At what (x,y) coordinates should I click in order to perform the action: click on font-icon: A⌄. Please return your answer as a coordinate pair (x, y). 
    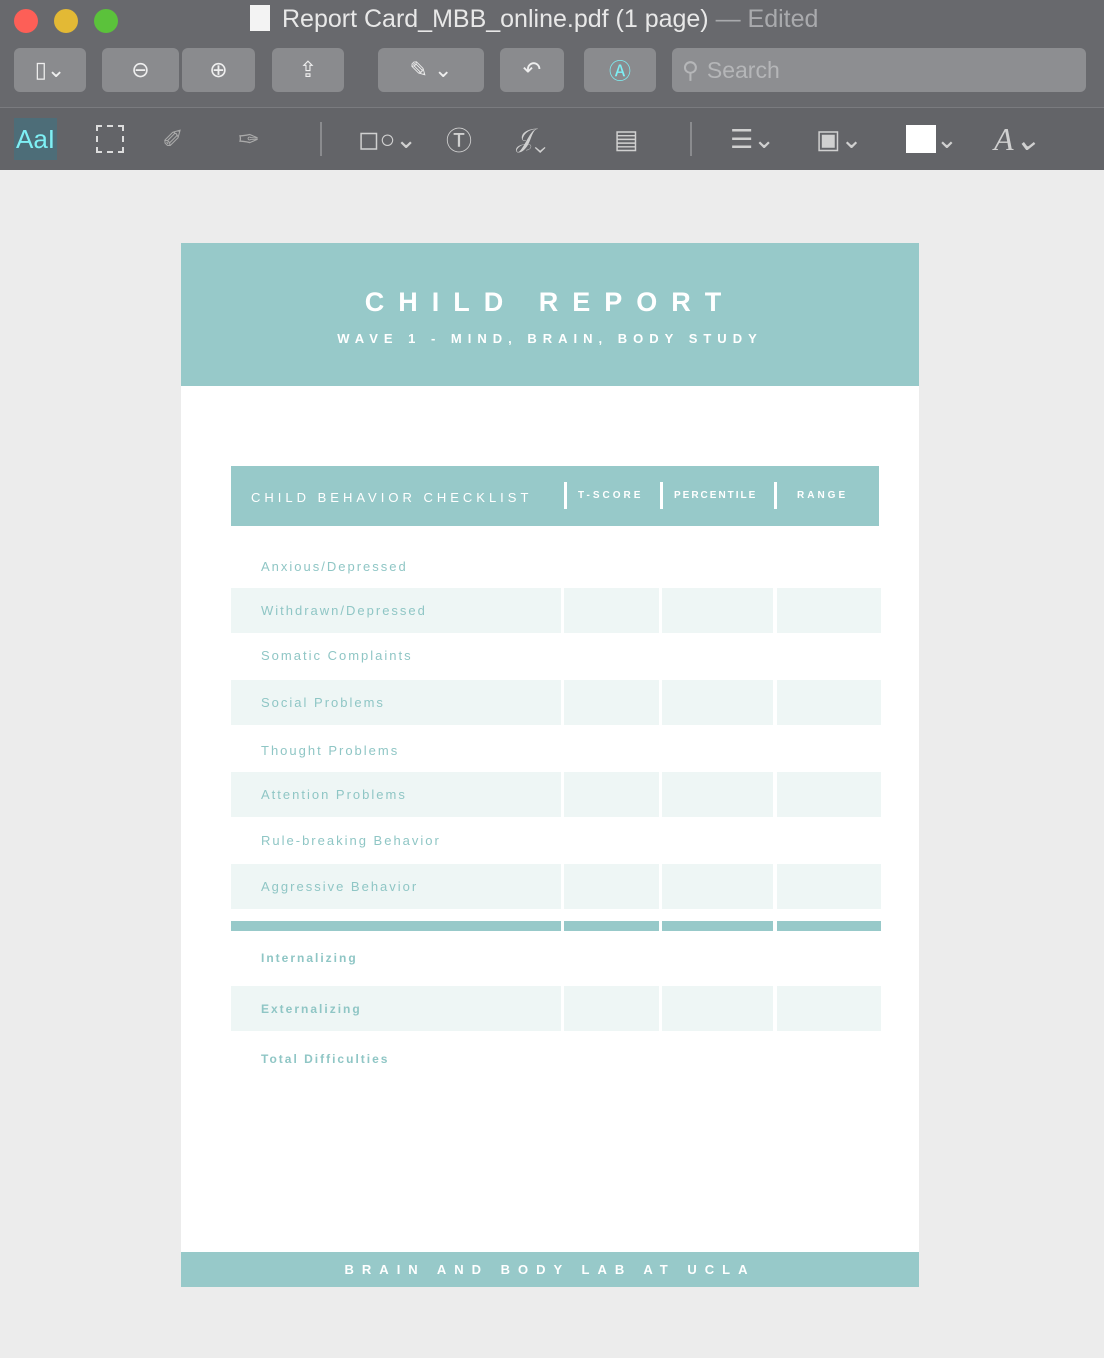
    Looking at the image, I should click on (1017, 139).